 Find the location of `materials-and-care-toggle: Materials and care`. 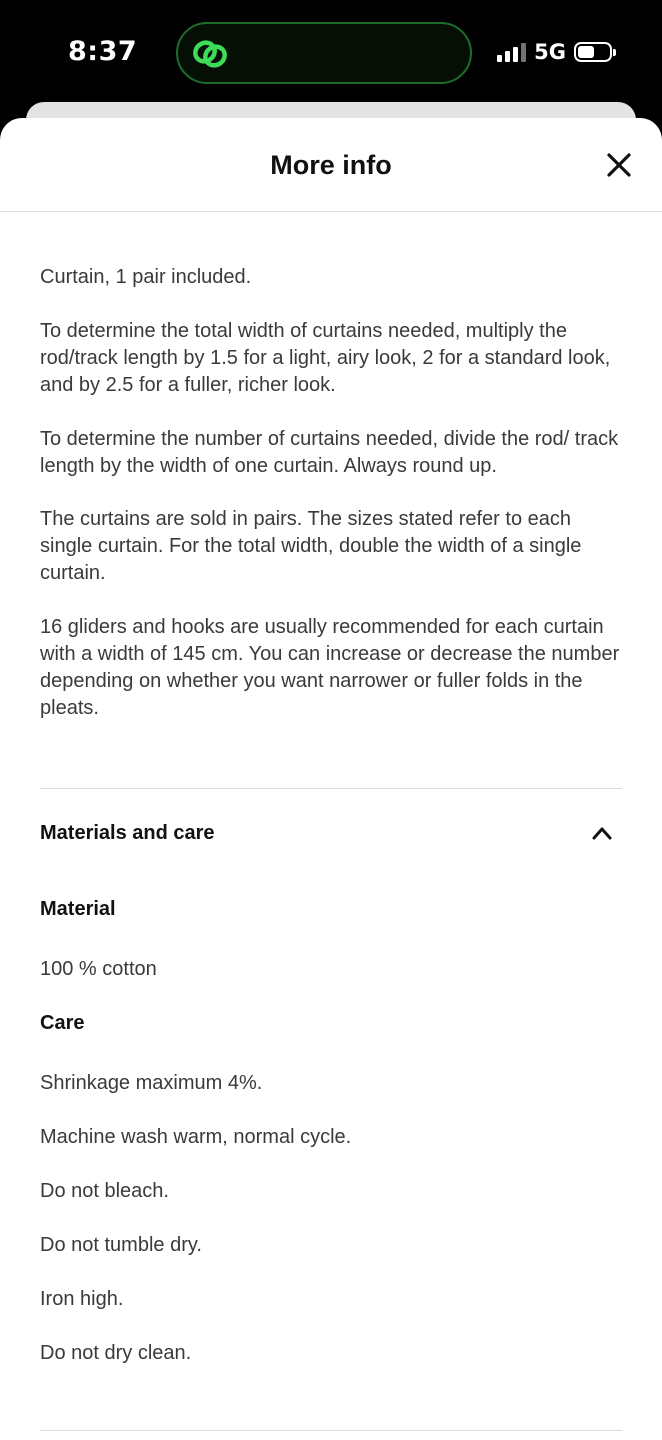

materials-and-care-toggle: Materials and care is located at coordinates (331, 836).